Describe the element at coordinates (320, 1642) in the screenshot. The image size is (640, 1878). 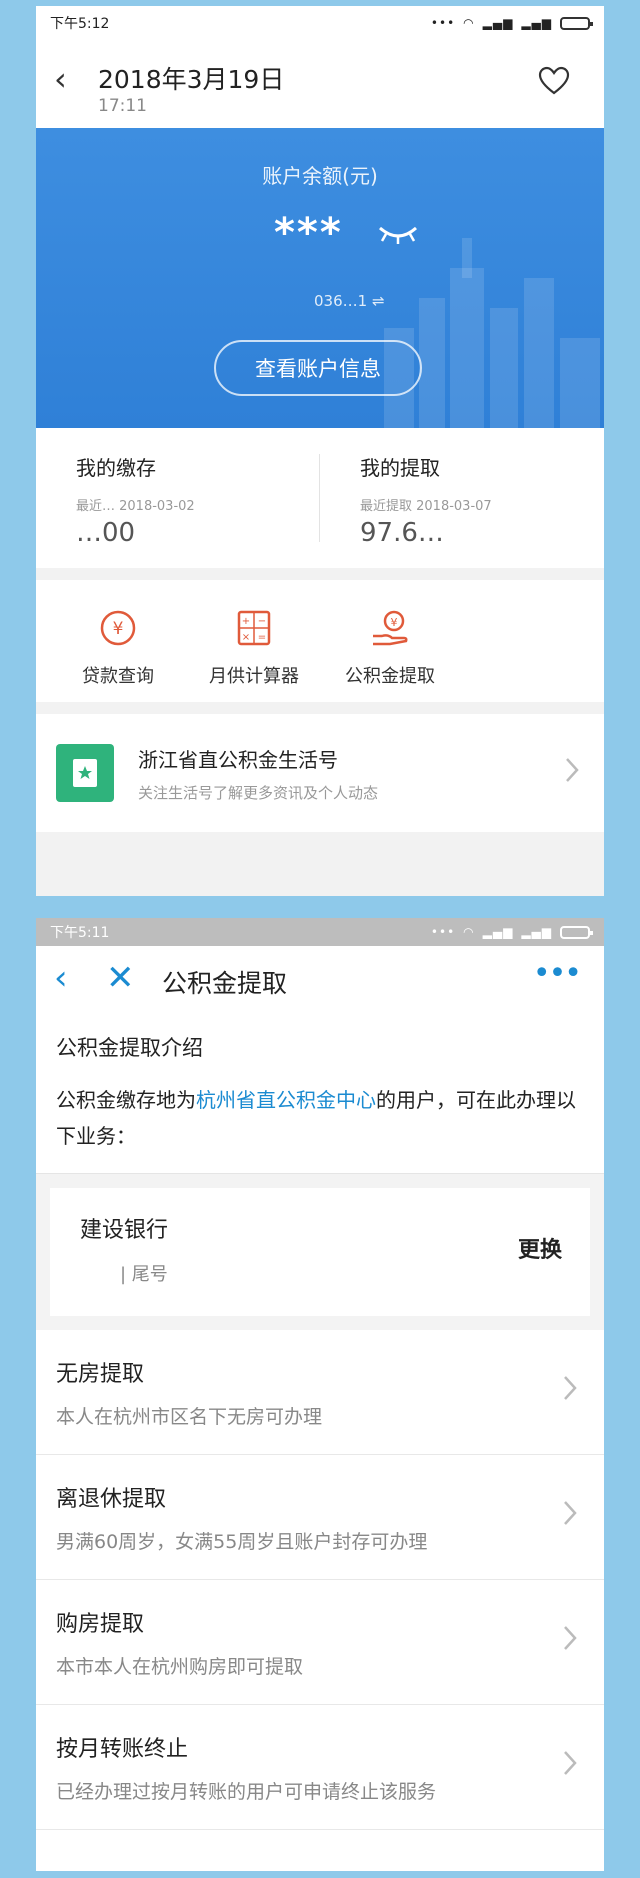
I see `option-house-purchase: 购房提取 本市本人在杭州购房即可提取` at that location.